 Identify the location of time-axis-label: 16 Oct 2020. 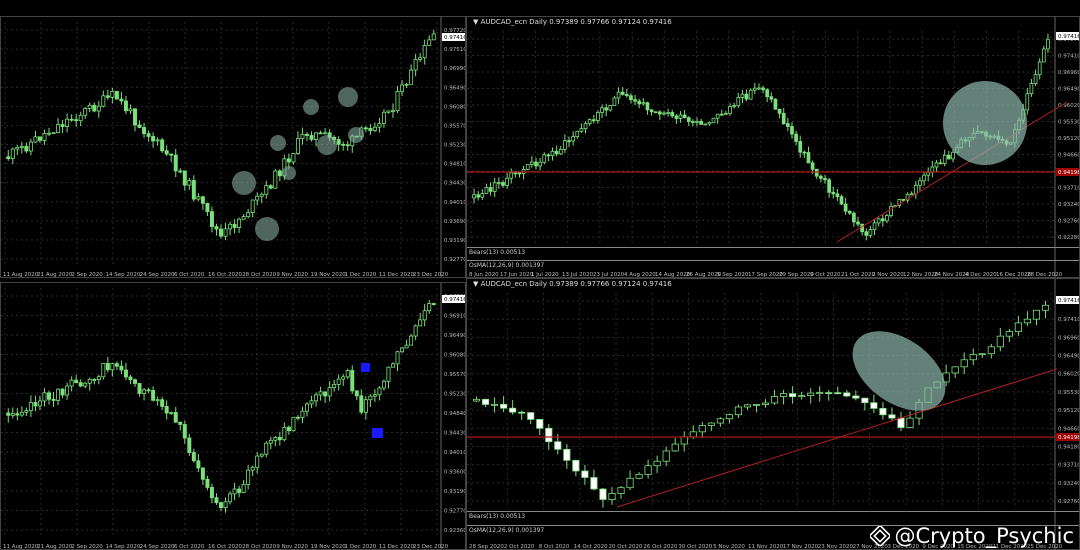
(225, 547).